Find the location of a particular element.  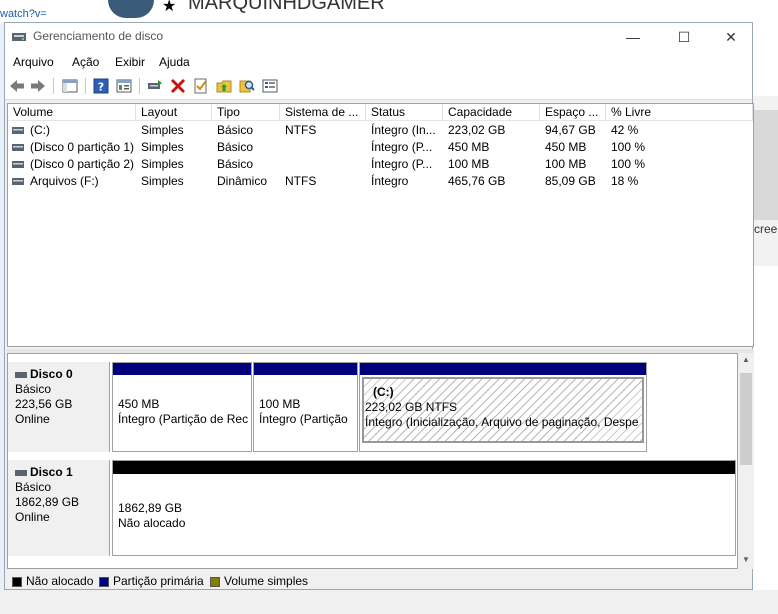

column-header-status: Status is located at coordinates (404, 112).